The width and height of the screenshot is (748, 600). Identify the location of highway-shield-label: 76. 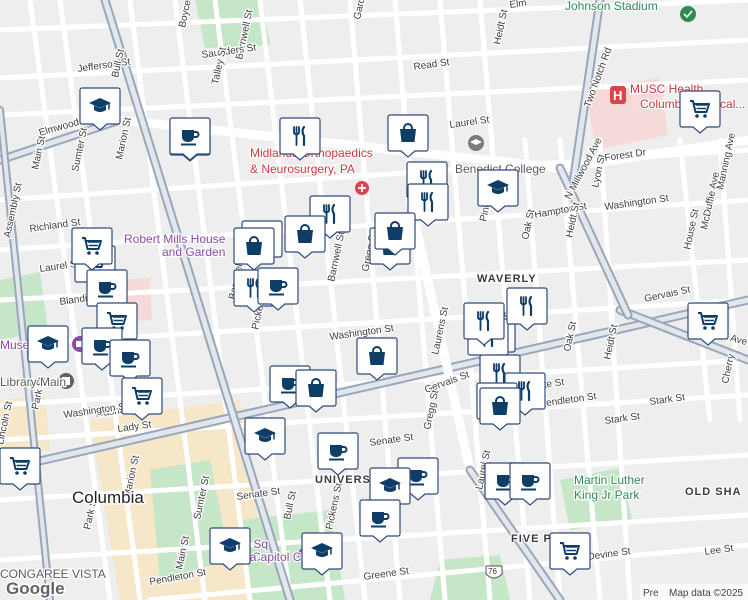
(492, 571).